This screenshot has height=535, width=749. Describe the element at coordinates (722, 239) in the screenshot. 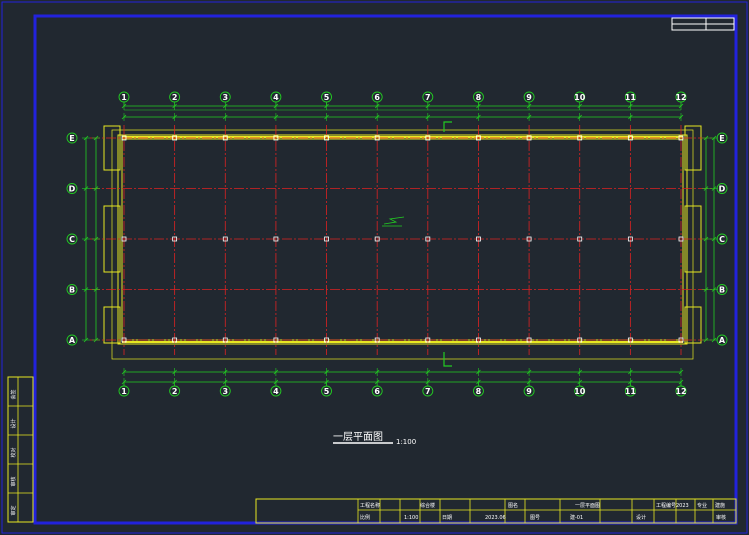

I see `axis-right-C-label: C` at that location.